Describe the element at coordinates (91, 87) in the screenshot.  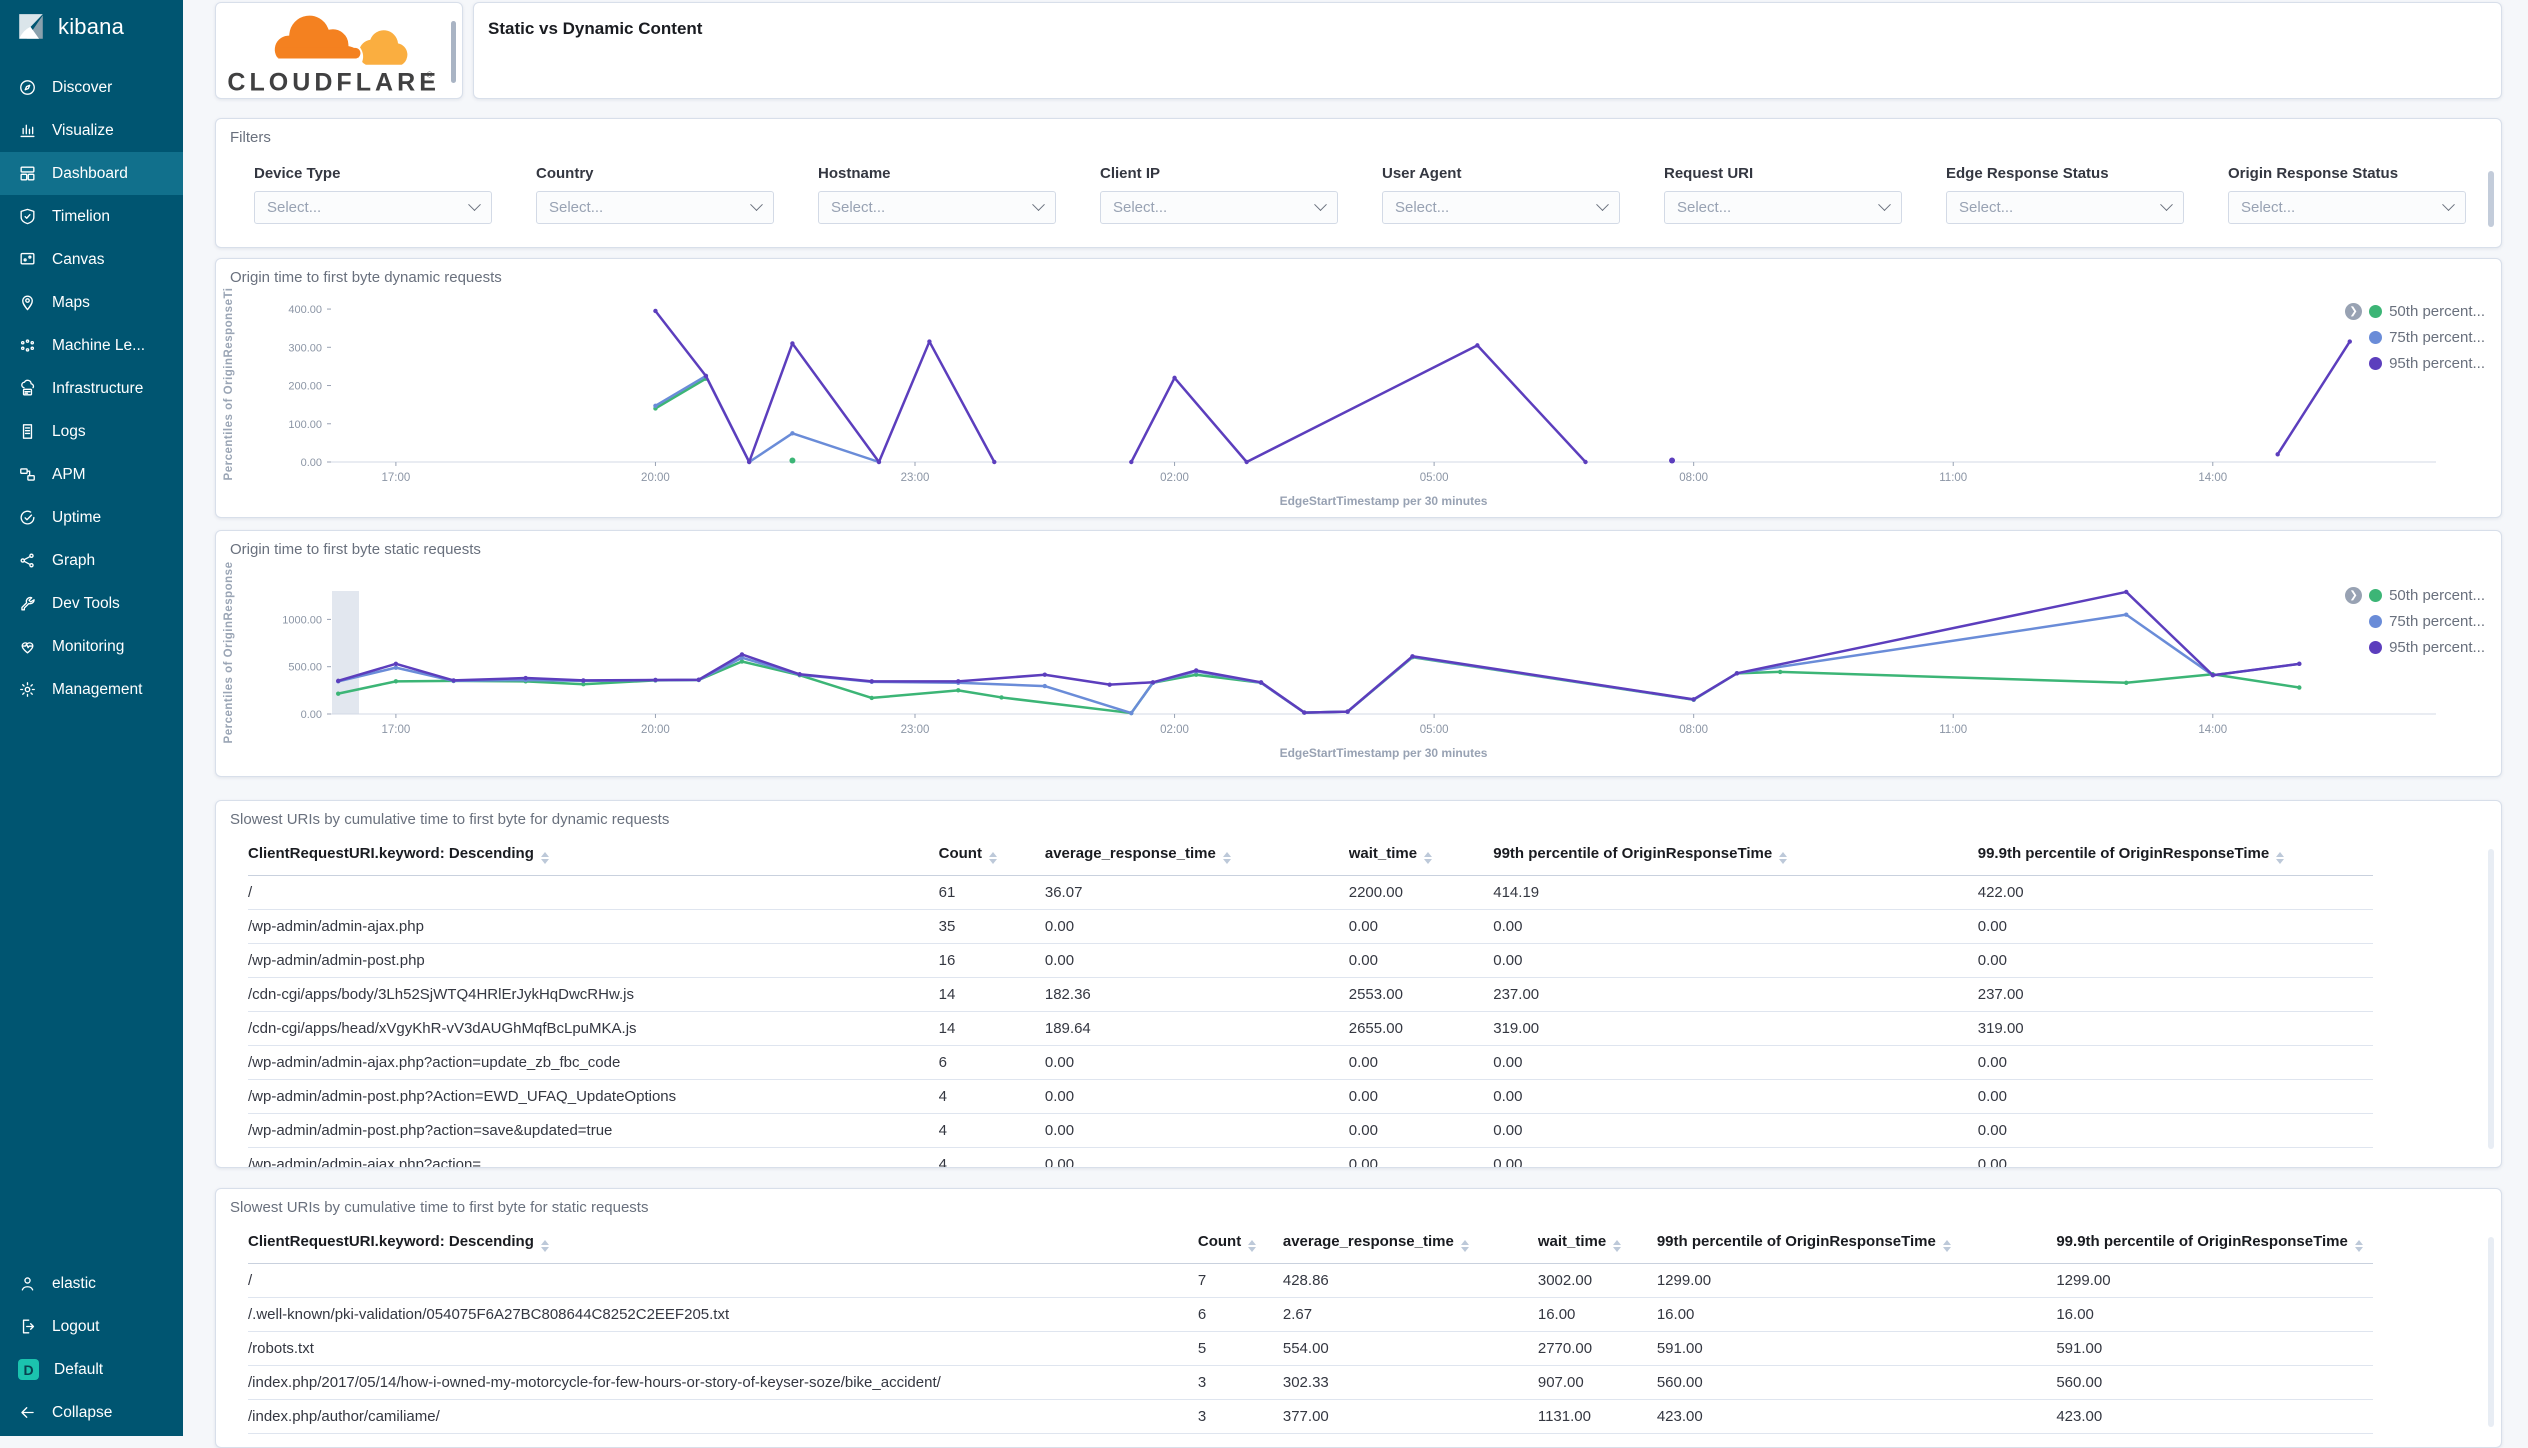
I see `sidebar-item-discover: Discover` at that location.